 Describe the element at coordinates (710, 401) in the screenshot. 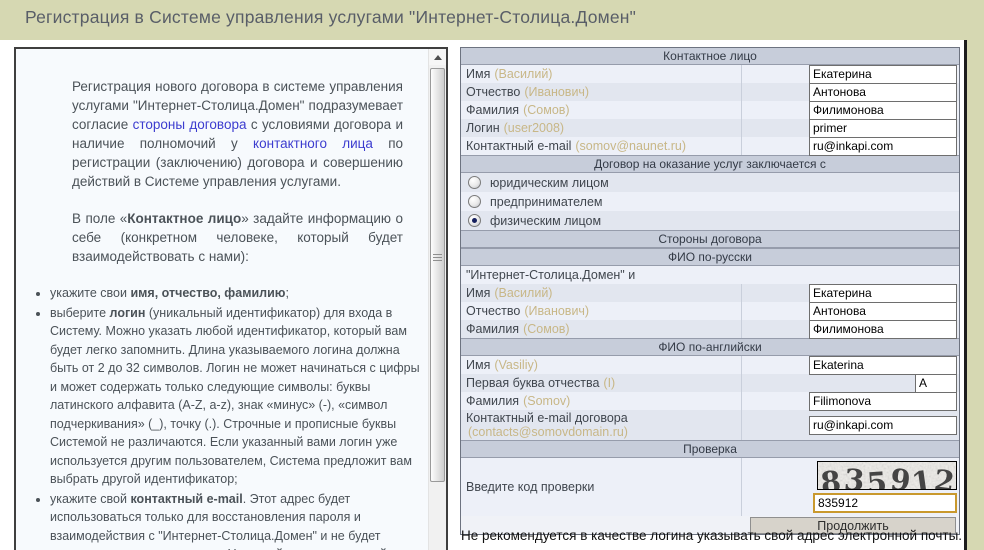

I see `form-row-en-last-name: Фамилия (Somov)` at that location.